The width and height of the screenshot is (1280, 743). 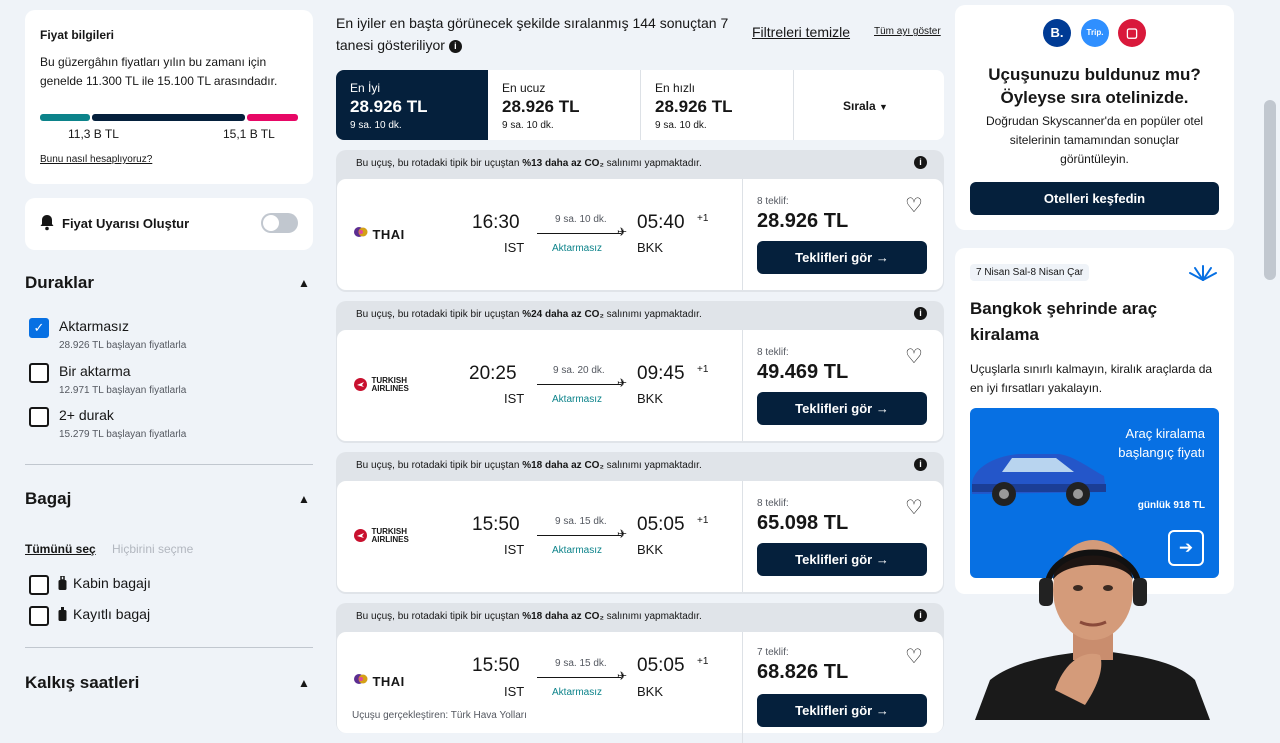 What do you see at coordinates (59, 283) in the screenshot?
I see `stops-heading: Duraklar` at bounding box center [59, 283].